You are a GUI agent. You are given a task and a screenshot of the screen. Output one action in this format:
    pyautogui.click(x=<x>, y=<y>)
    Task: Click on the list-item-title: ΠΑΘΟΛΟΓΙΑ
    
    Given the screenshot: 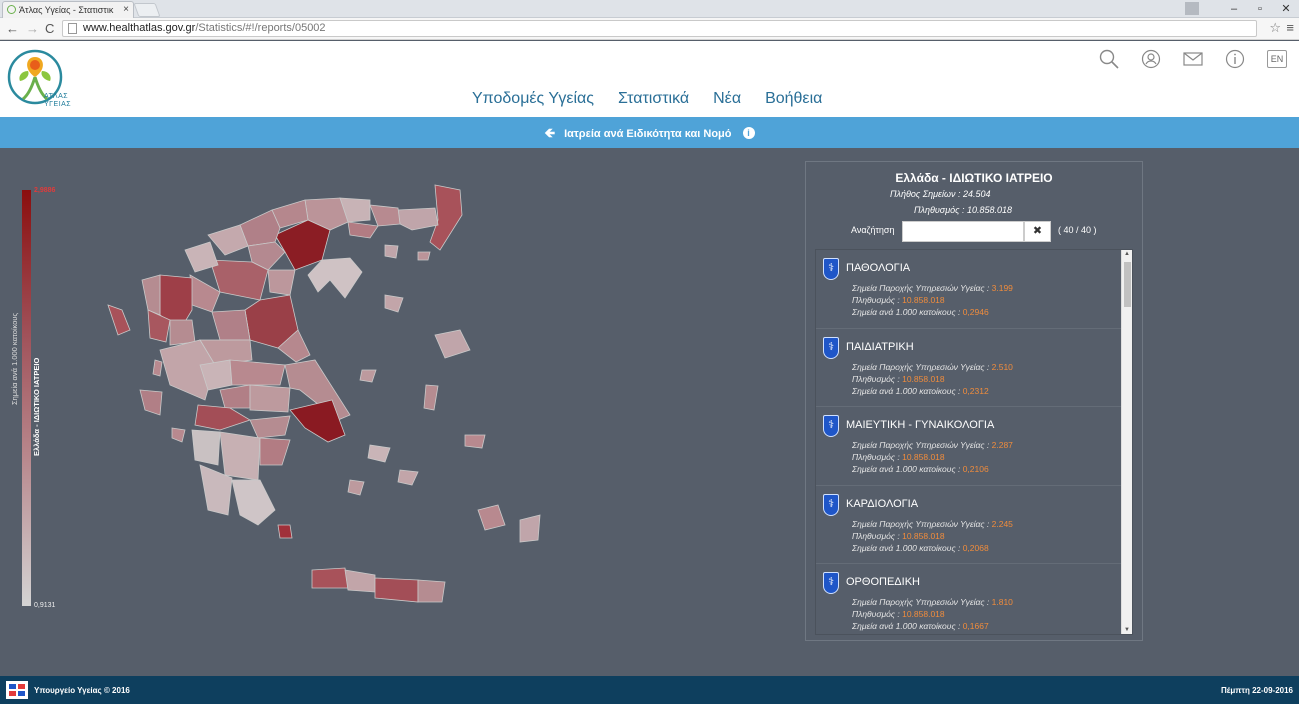 What is the action you would take?
    pyautogui.click(x=878, y=268)
    